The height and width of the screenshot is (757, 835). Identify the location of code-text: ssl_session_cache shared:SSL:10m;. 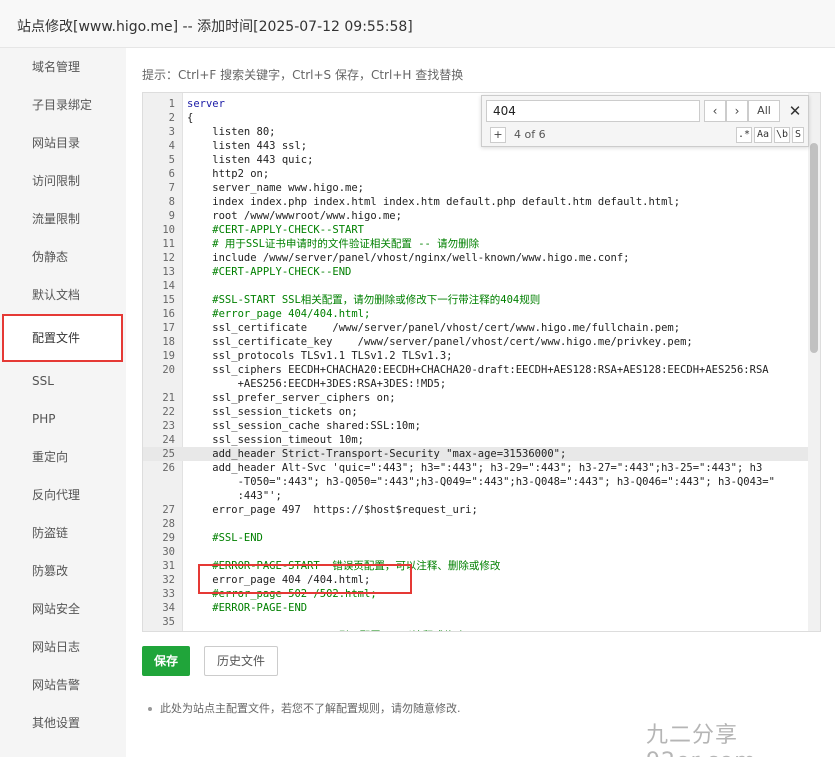
(489, 426).